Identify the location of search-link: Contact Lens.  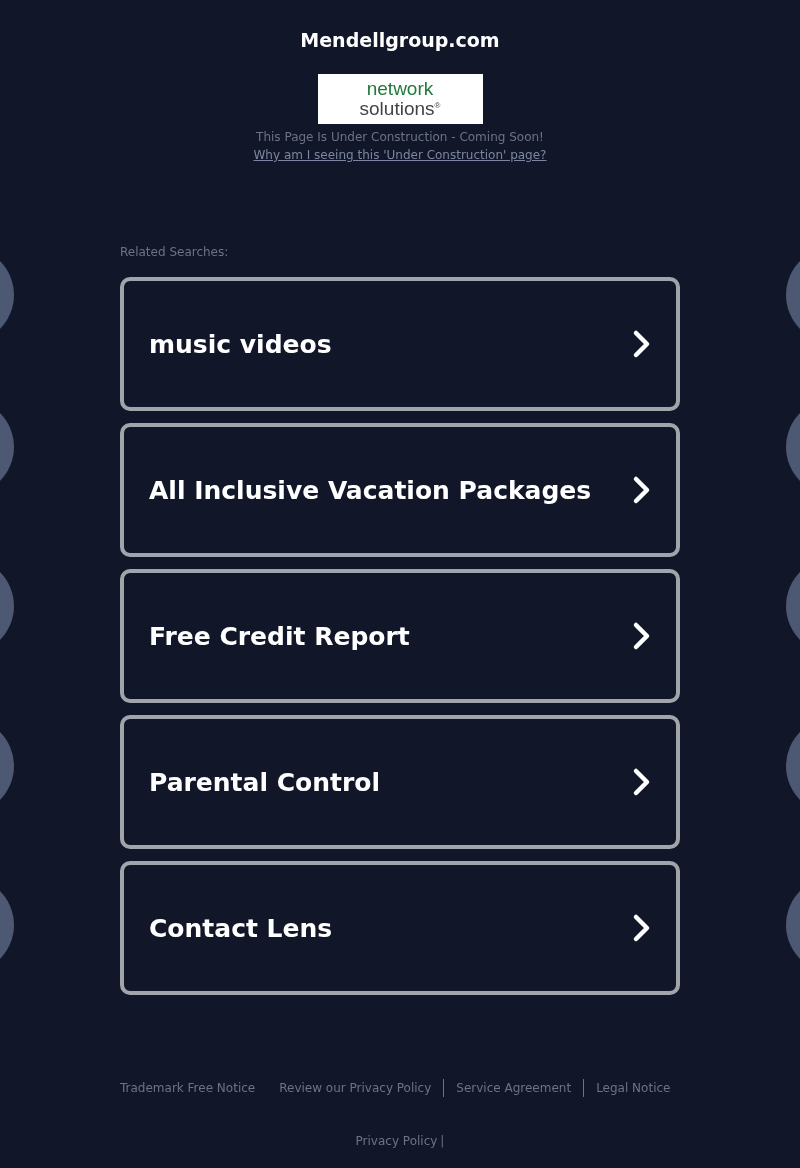
(400, 928).